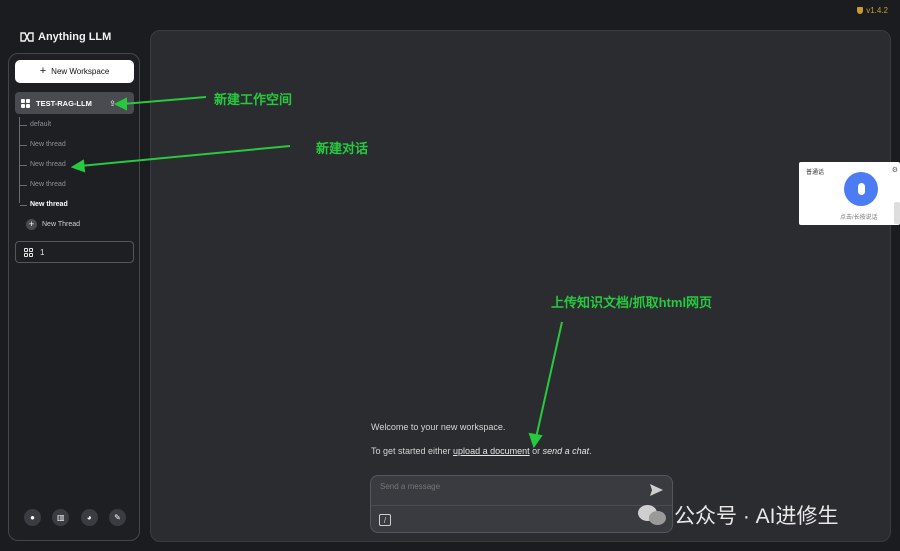  What do you see at coordinates (653, 515) in the screenshot?
I see `wechat-icon` at bounding box center [653, 515].